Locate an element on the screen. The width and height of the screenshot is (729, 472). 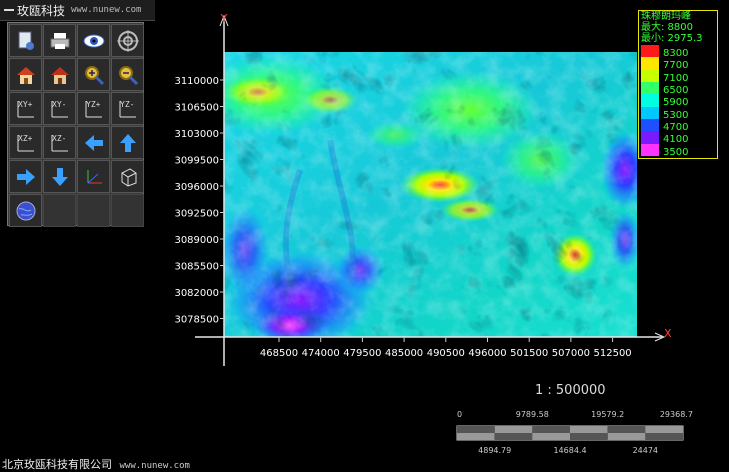
arrow-right-button is located at coordinates (25, 176).